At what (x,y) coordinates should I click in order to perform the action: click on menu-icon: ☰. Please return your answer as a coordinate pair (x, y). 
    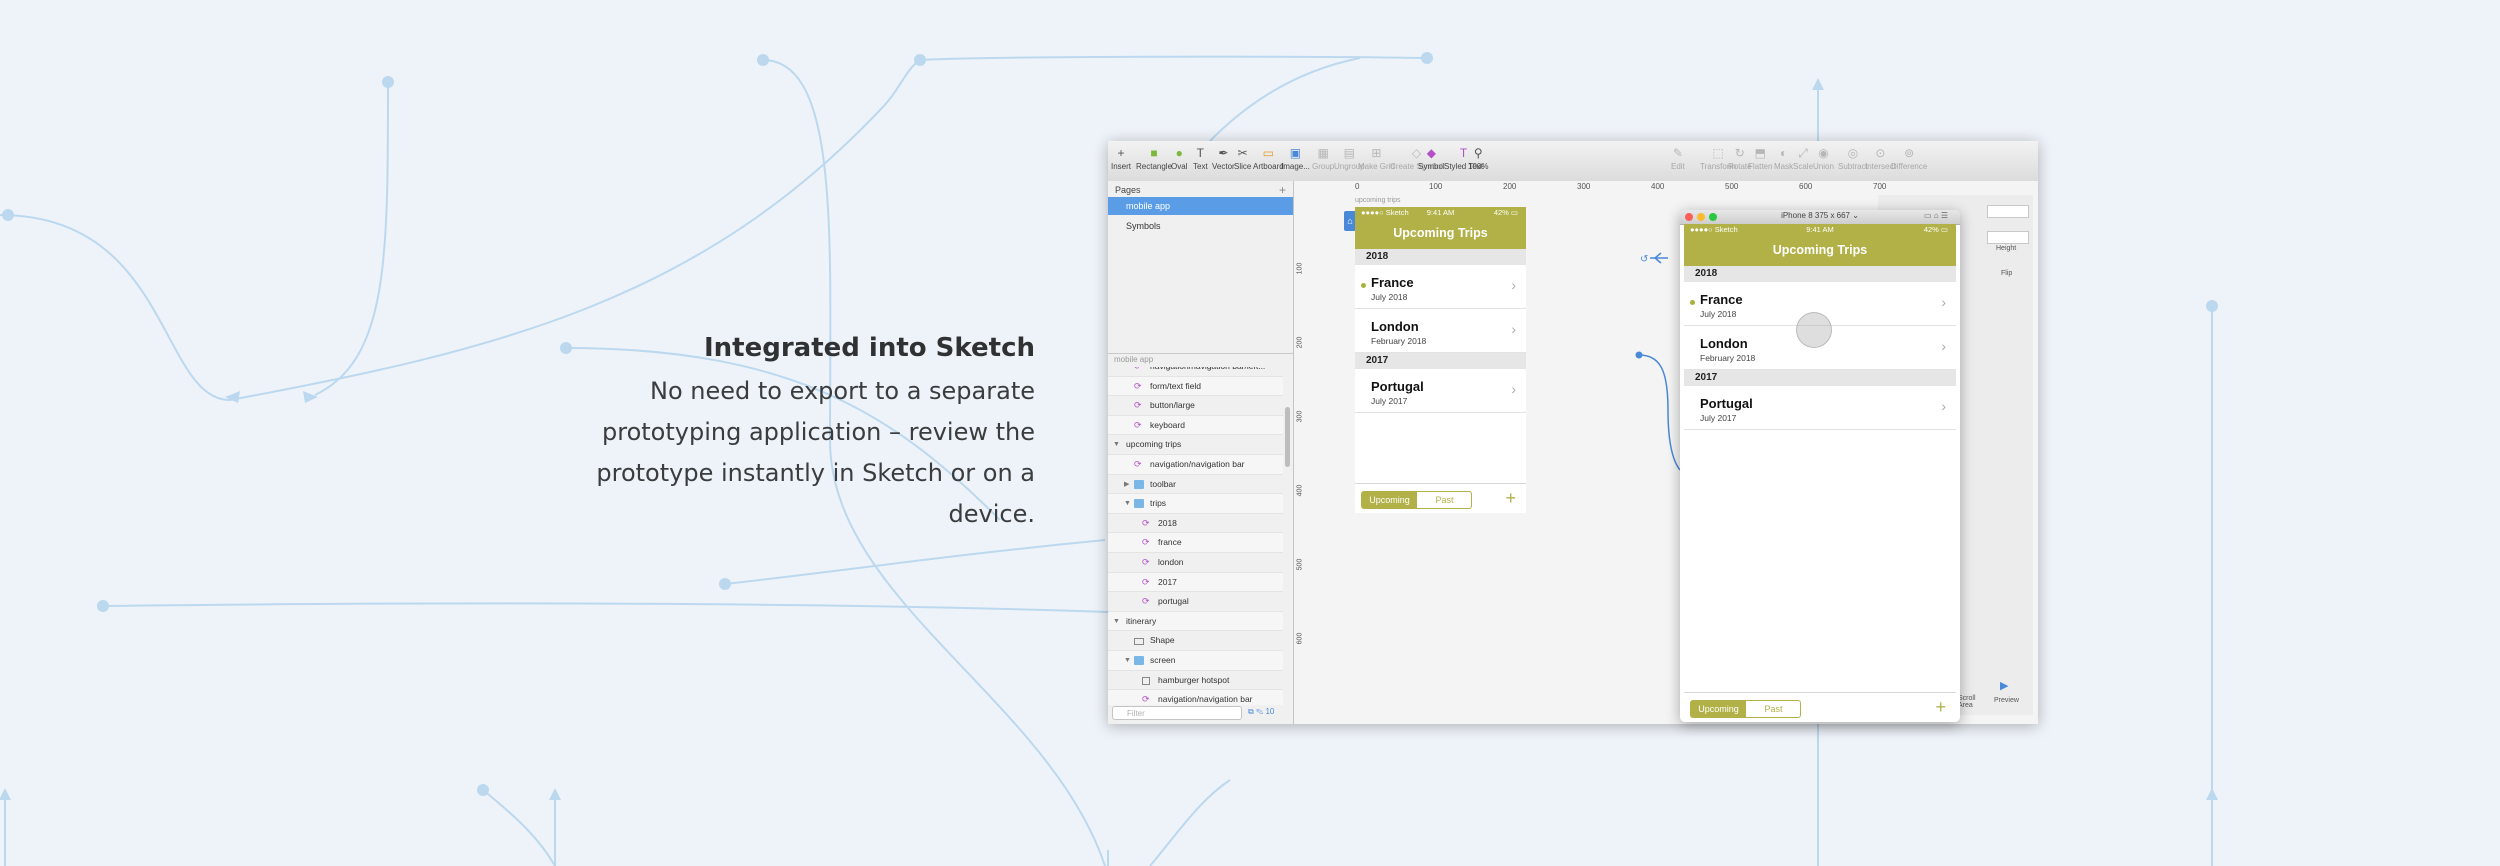
    Looking at the image, I should click on (1944, 215).